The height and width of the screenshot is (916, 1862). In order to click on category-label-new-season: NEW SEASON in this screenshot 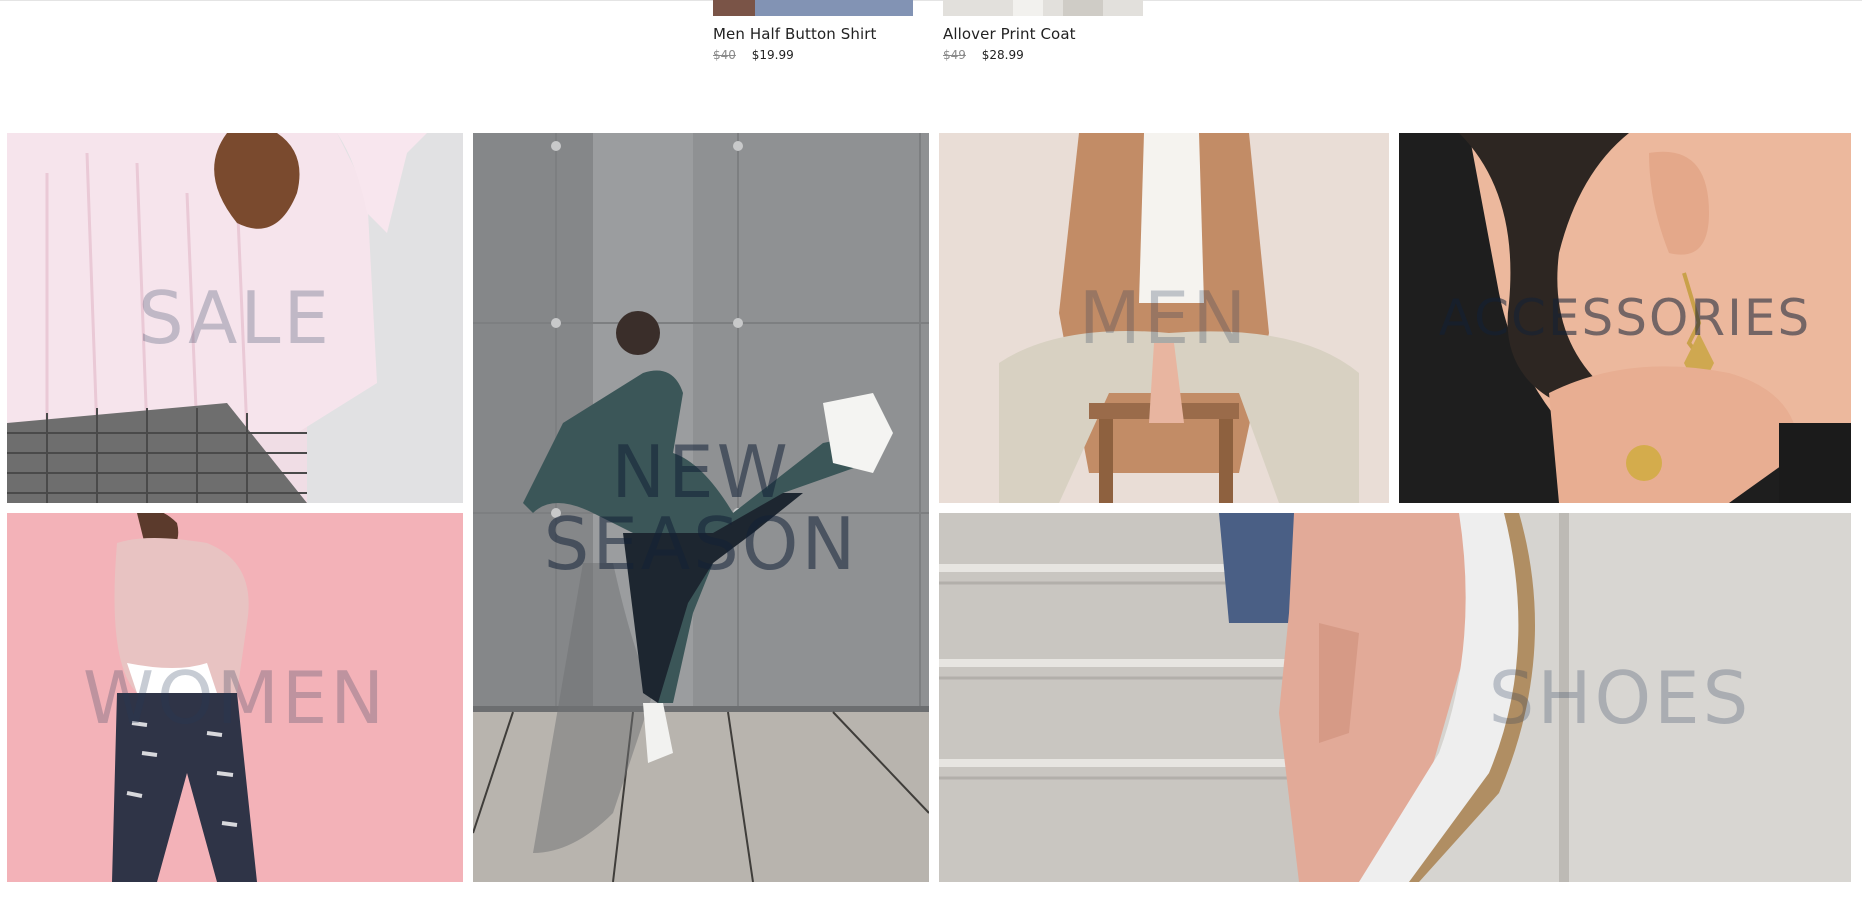, I will do `click(701, 508)`.